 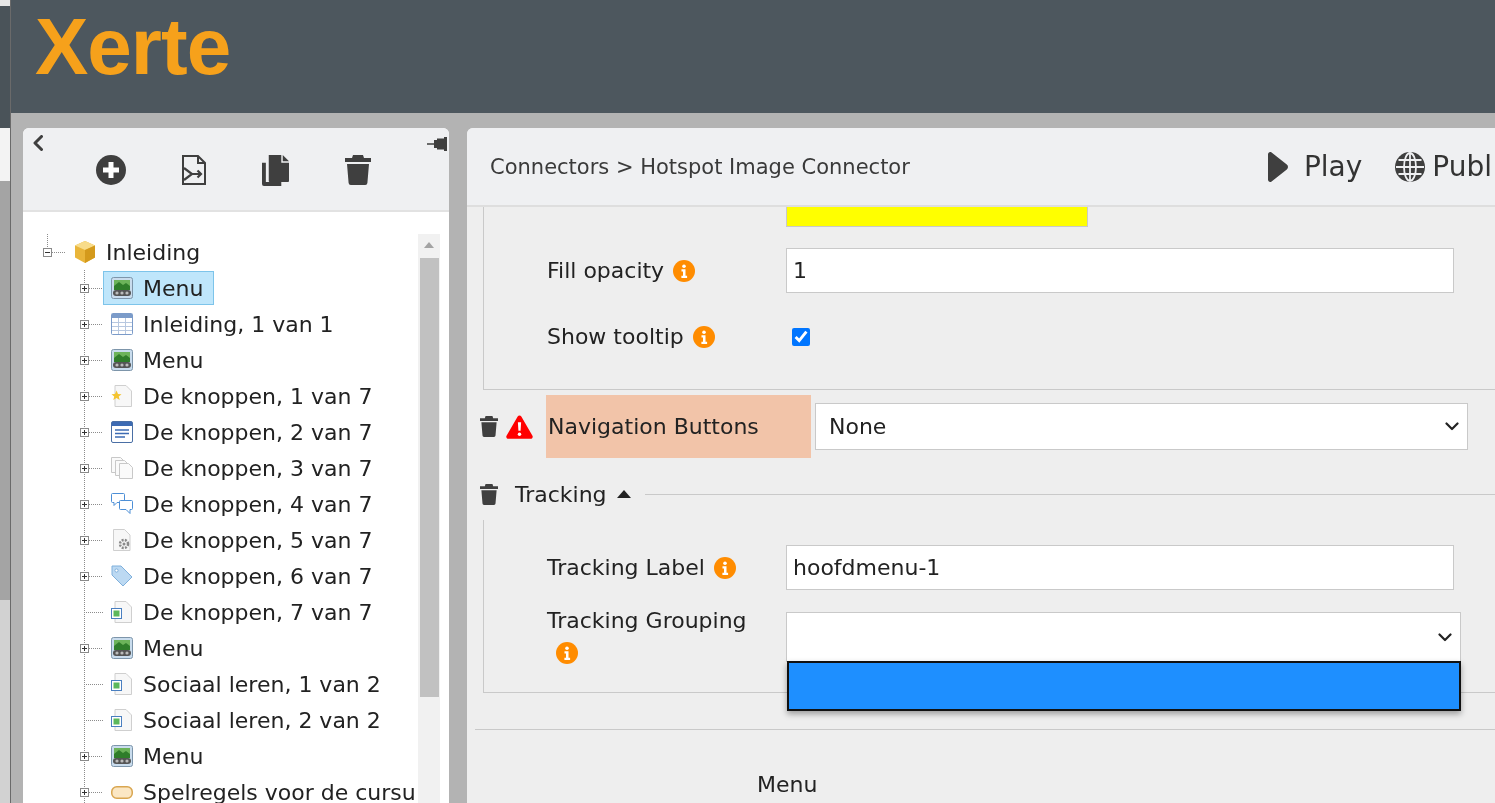 I want to click on dropdown: None, so click(x=1141, y=426).